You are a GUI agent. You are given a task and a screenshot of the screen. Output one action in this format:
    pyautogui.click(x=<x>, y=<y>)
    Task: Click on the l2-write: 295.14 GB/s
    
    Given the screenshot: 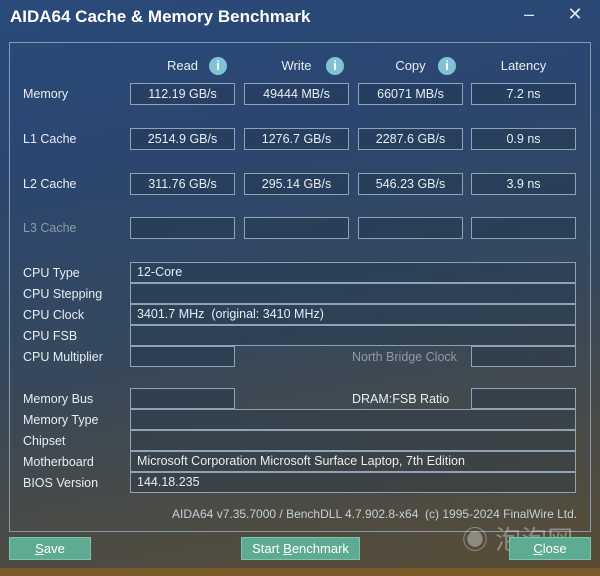 What is the action you would take?
    pyautogui.click(x=296, y=184)
    